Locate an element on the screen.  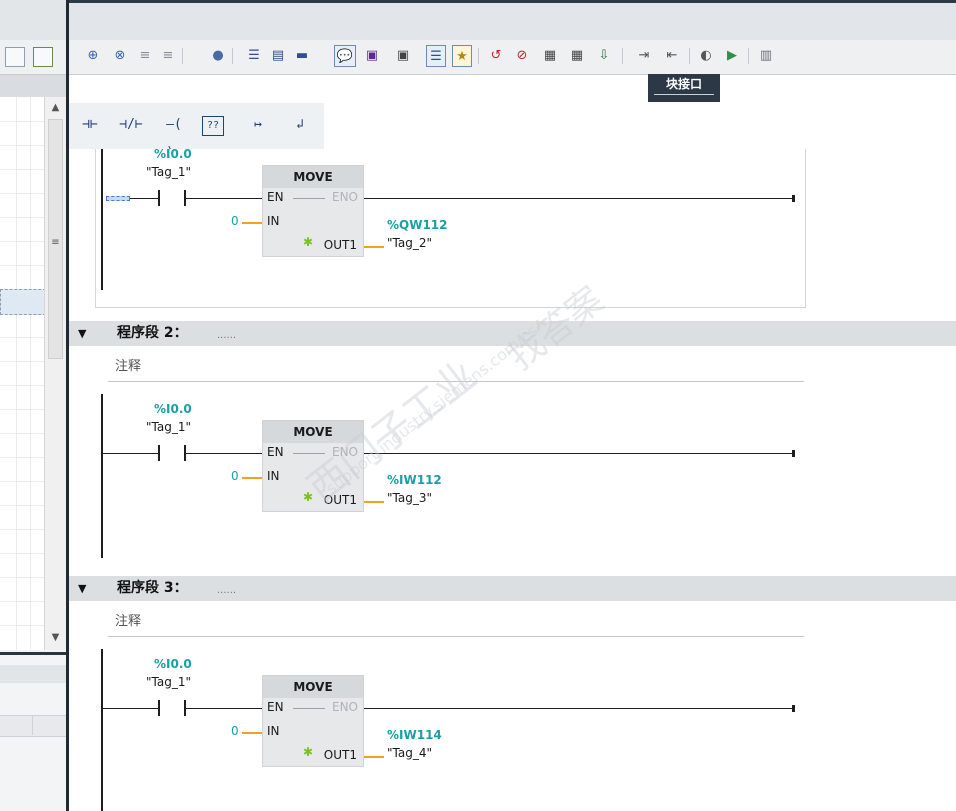
block-interface-toggle: 块接口 is located at coordinates (684, 88).